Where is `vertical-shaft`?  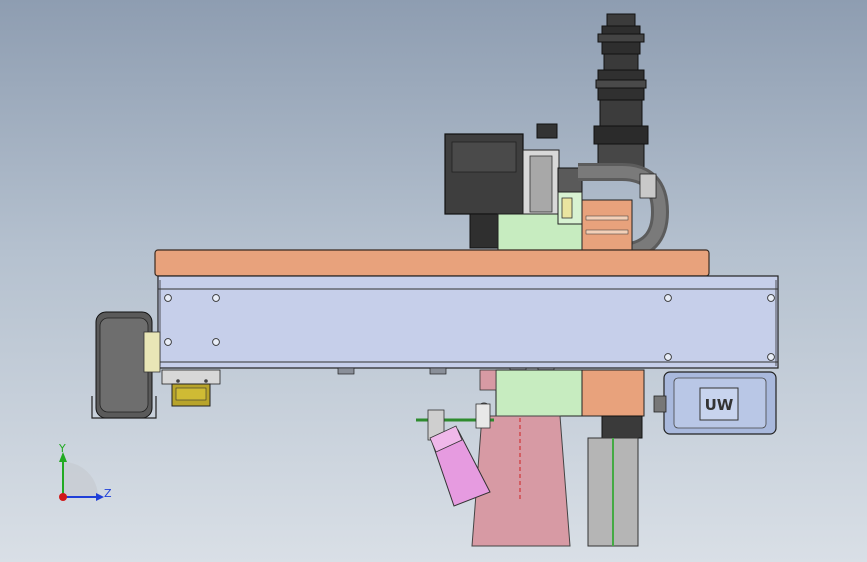
vertical-shaft is located at coordinates (615, 481).